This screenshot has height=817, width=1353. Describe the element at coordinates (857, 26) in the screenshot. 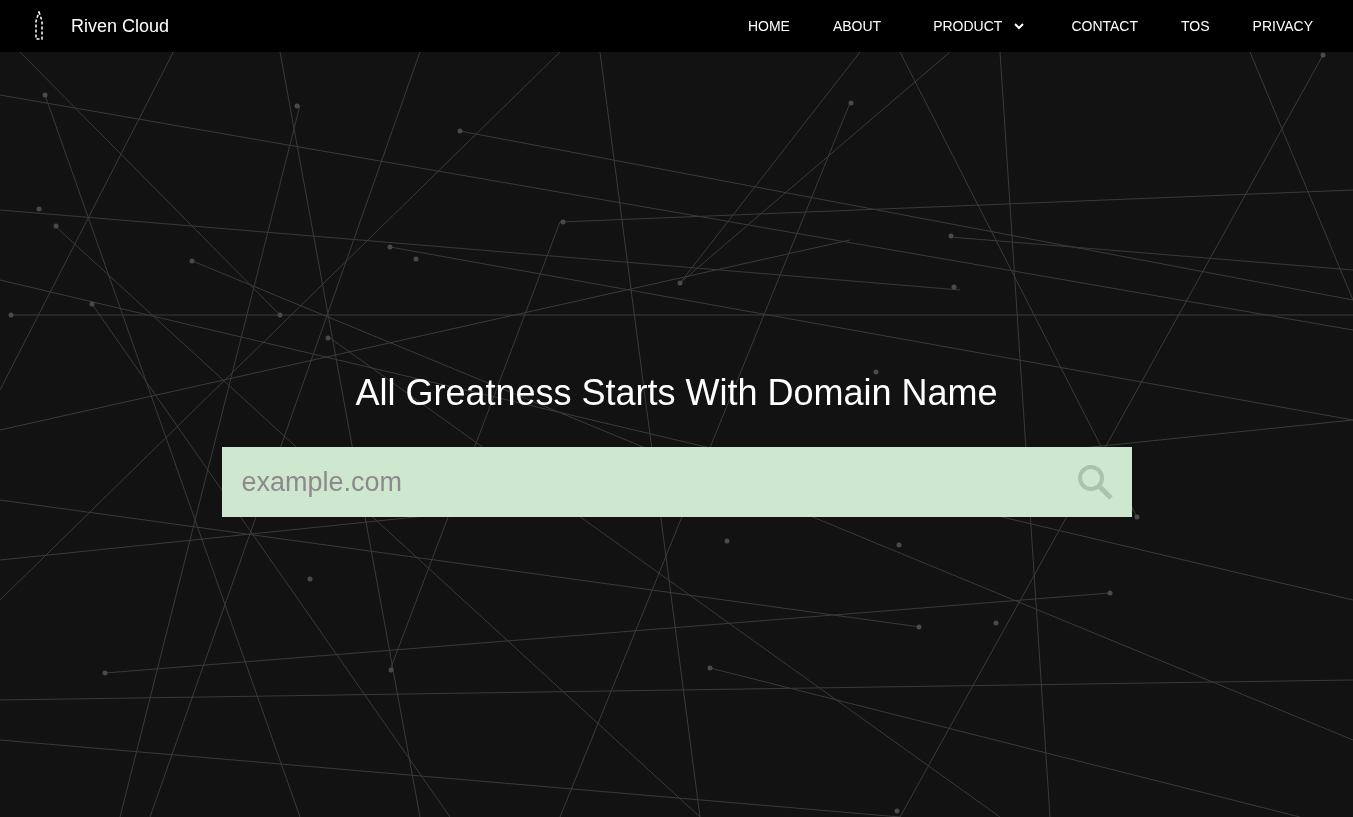

I see `nav-link: ABOUT` at that location.